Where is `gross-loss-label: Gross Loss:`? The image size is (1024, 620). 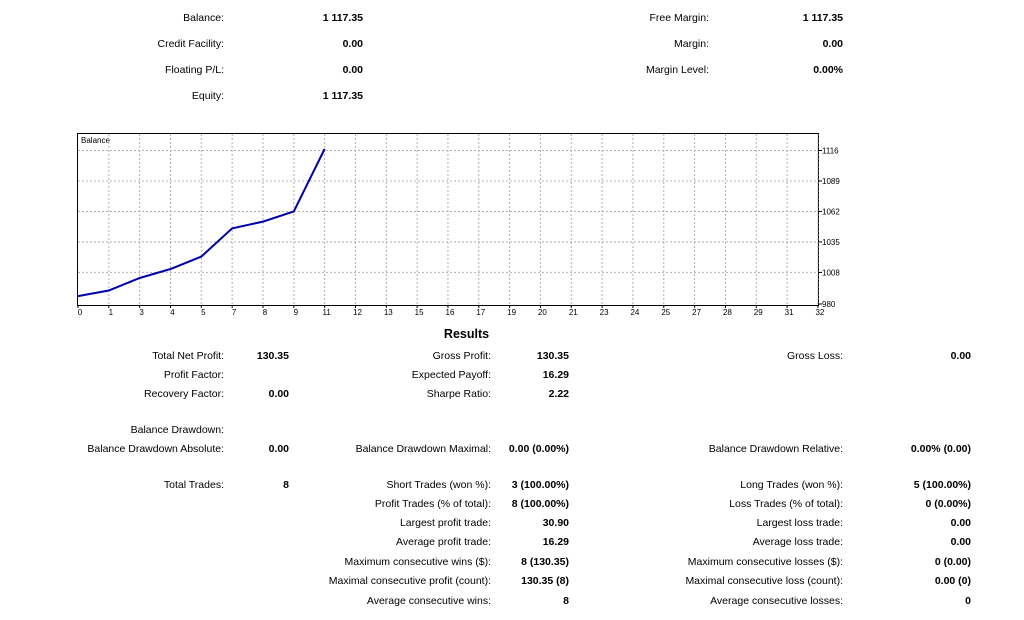 gross-loss-label: Gross Loss: is located at coordinates (814, 356).